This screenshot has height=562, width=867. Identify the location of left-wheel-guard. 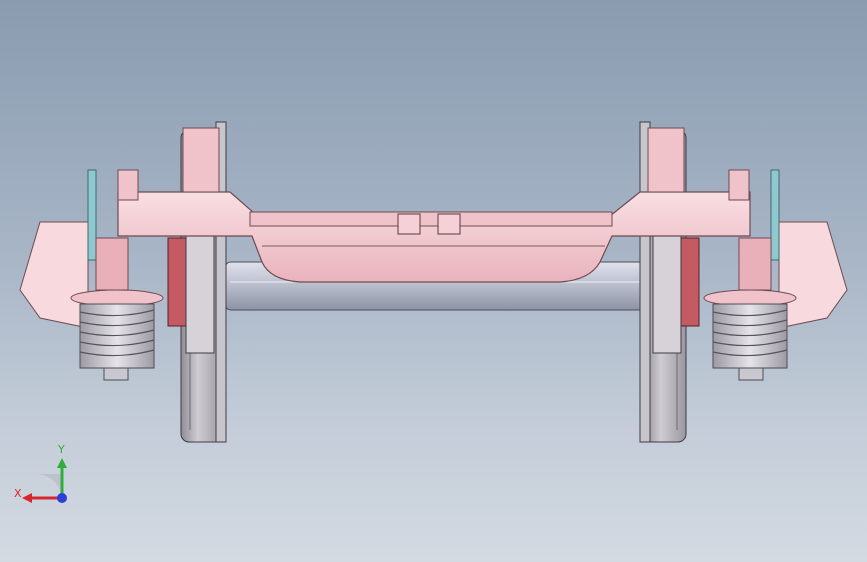
(201, 160).